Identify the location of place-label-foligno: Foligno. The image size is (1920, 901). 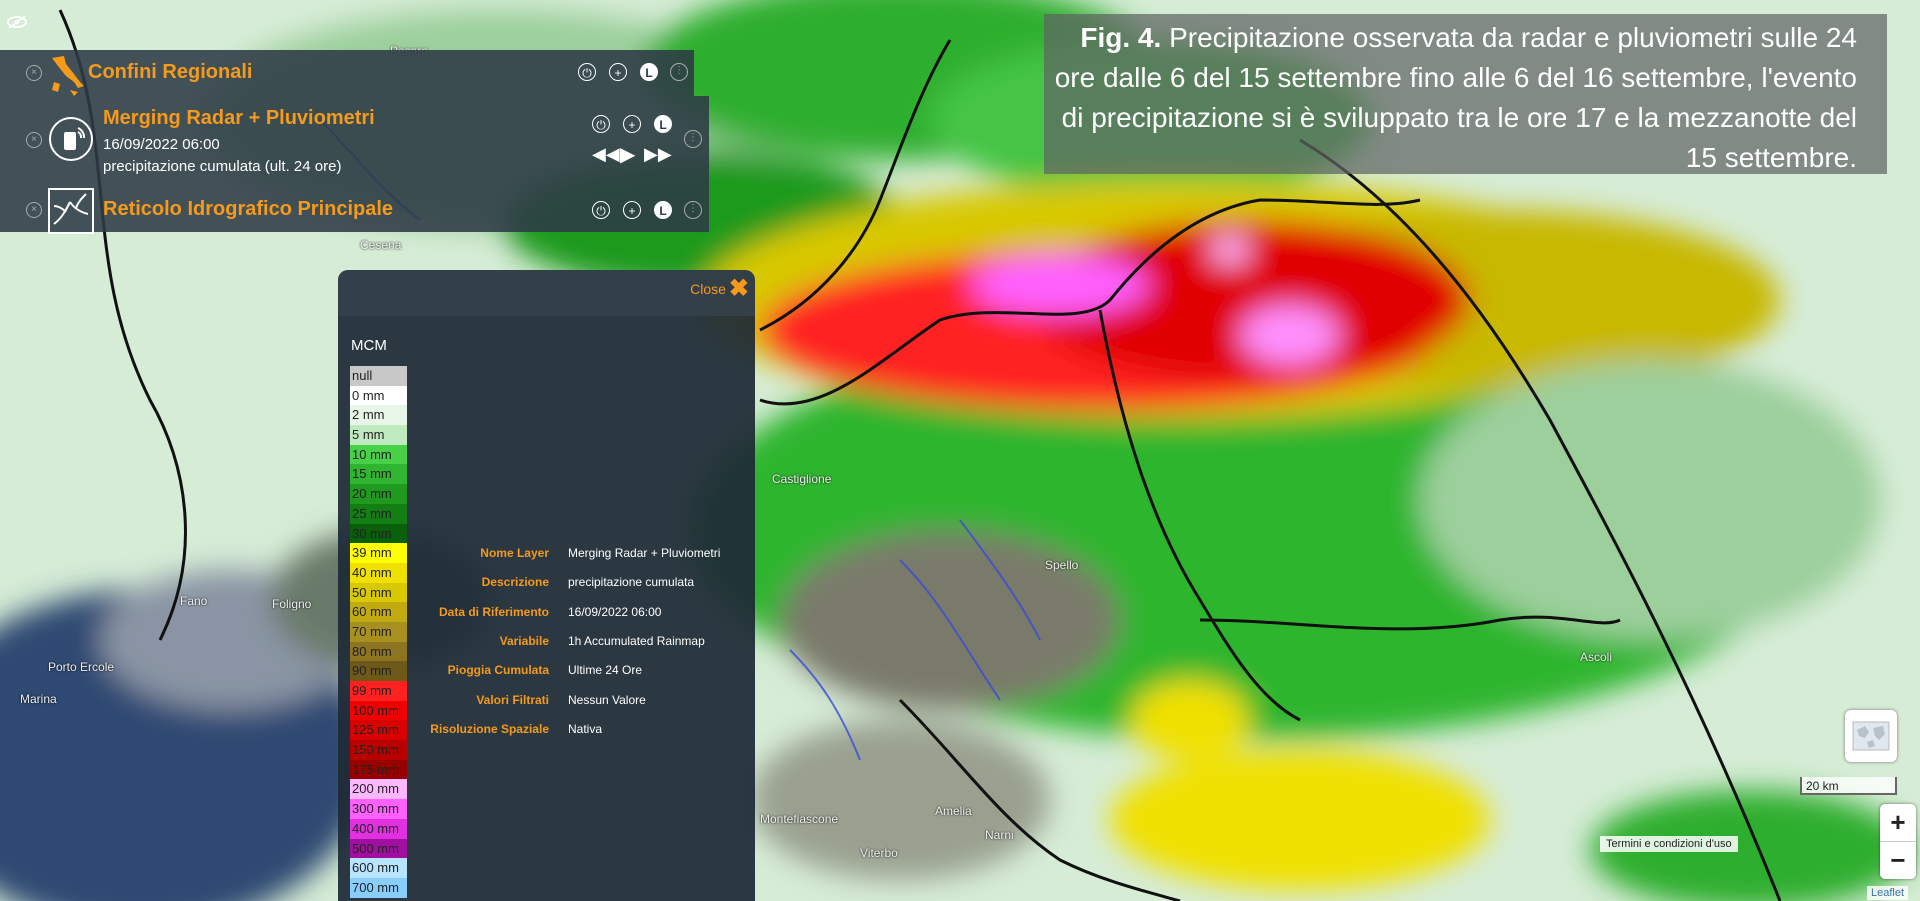
(292, 604).